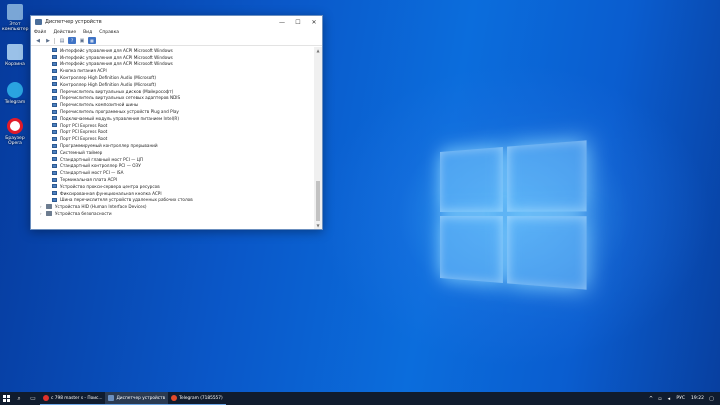 The height and width of the screenshot is (405, 720). What do you see at coordinates (176, 41) in the screenshot?
I see `toolbar: ◀ ▶ ▤ ? ▣ ▦` at bounding box center [176, 41].